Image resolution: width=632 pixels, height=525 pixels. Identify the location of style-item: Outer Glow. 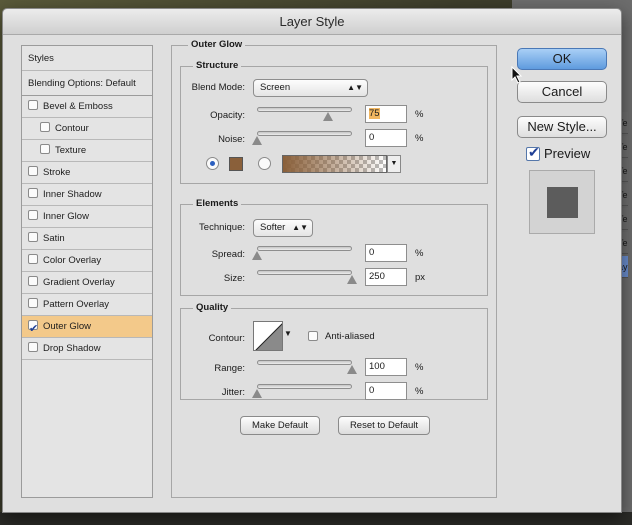
(87, 328).